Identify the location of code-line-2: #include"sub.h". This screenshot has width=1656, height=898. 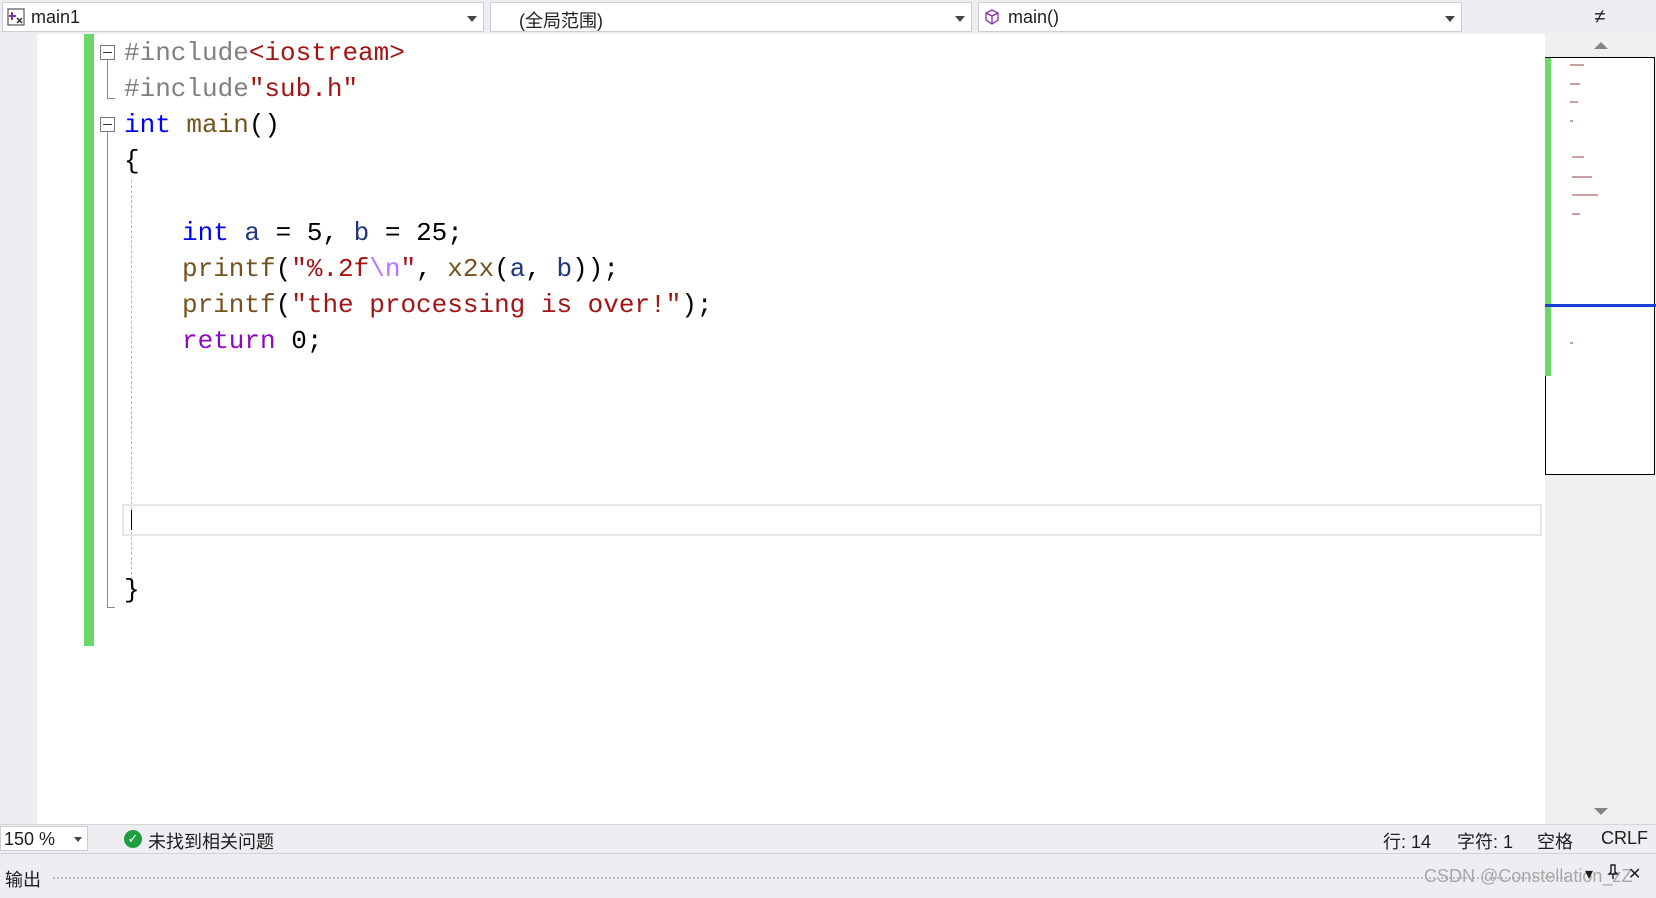
(241, 89).